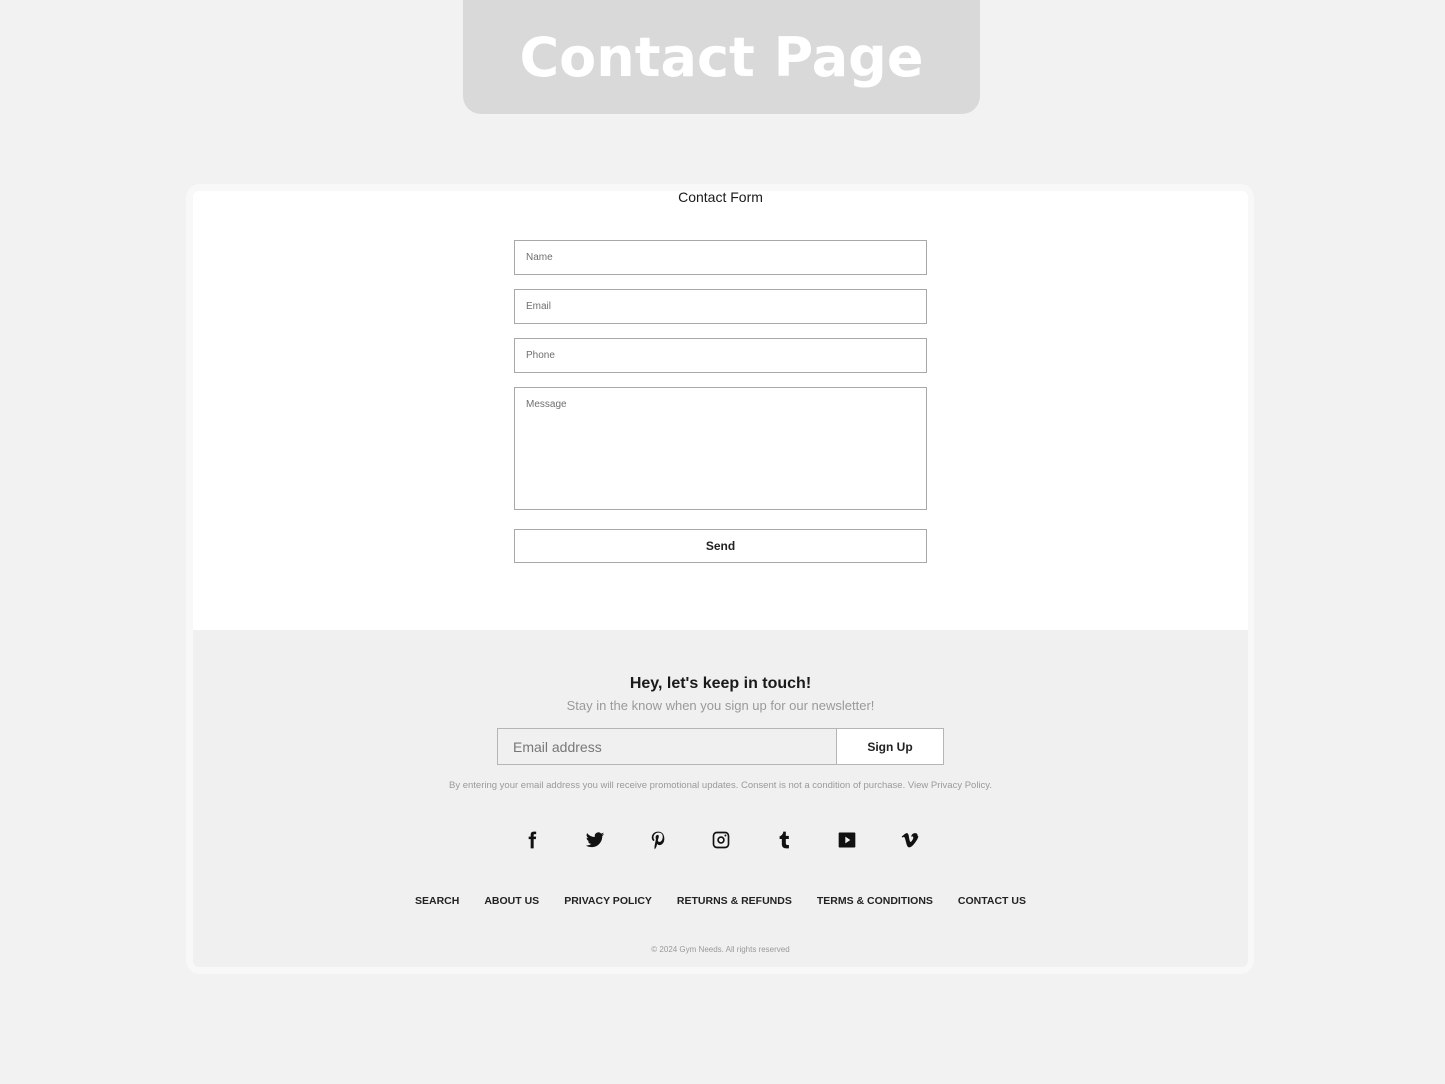  Describe the element at coordinates (608, 901) in the screenshot. I see `footer-link-privacy-policy: PRIVACY POLICY` at that location.